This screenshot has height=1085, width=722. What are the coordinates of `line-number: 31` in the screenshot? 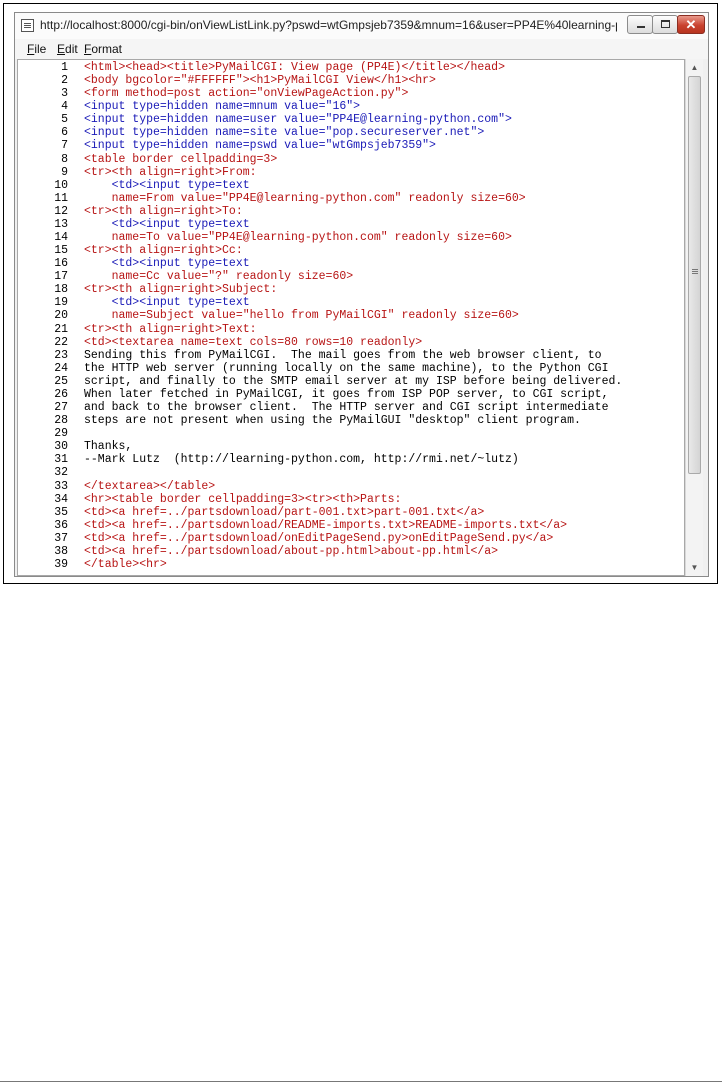 It's located at (61, 460).